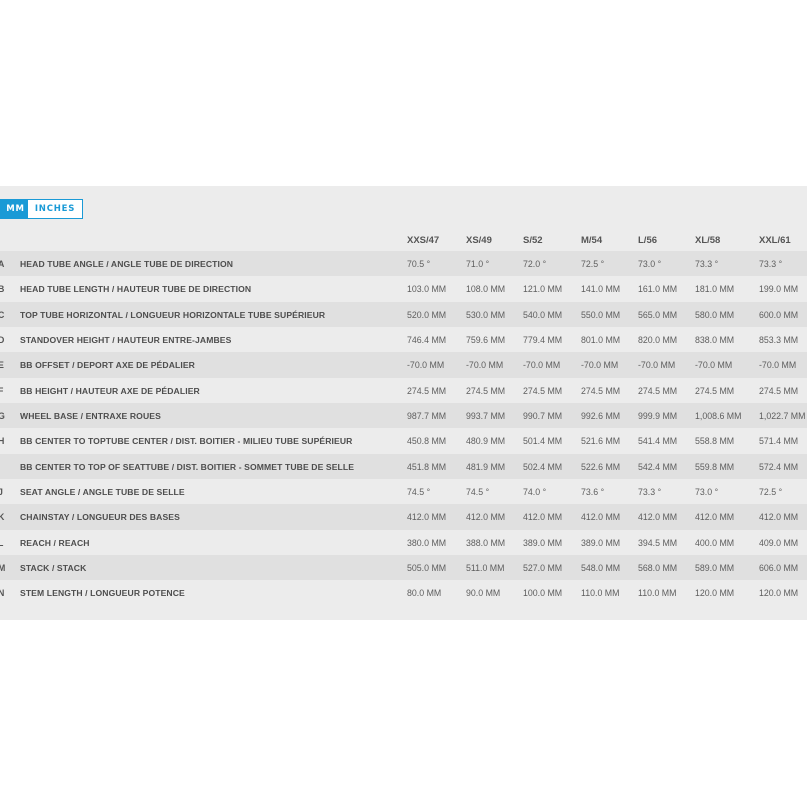  I want to click on table-cell: 73.3 °, so click(707, 264).